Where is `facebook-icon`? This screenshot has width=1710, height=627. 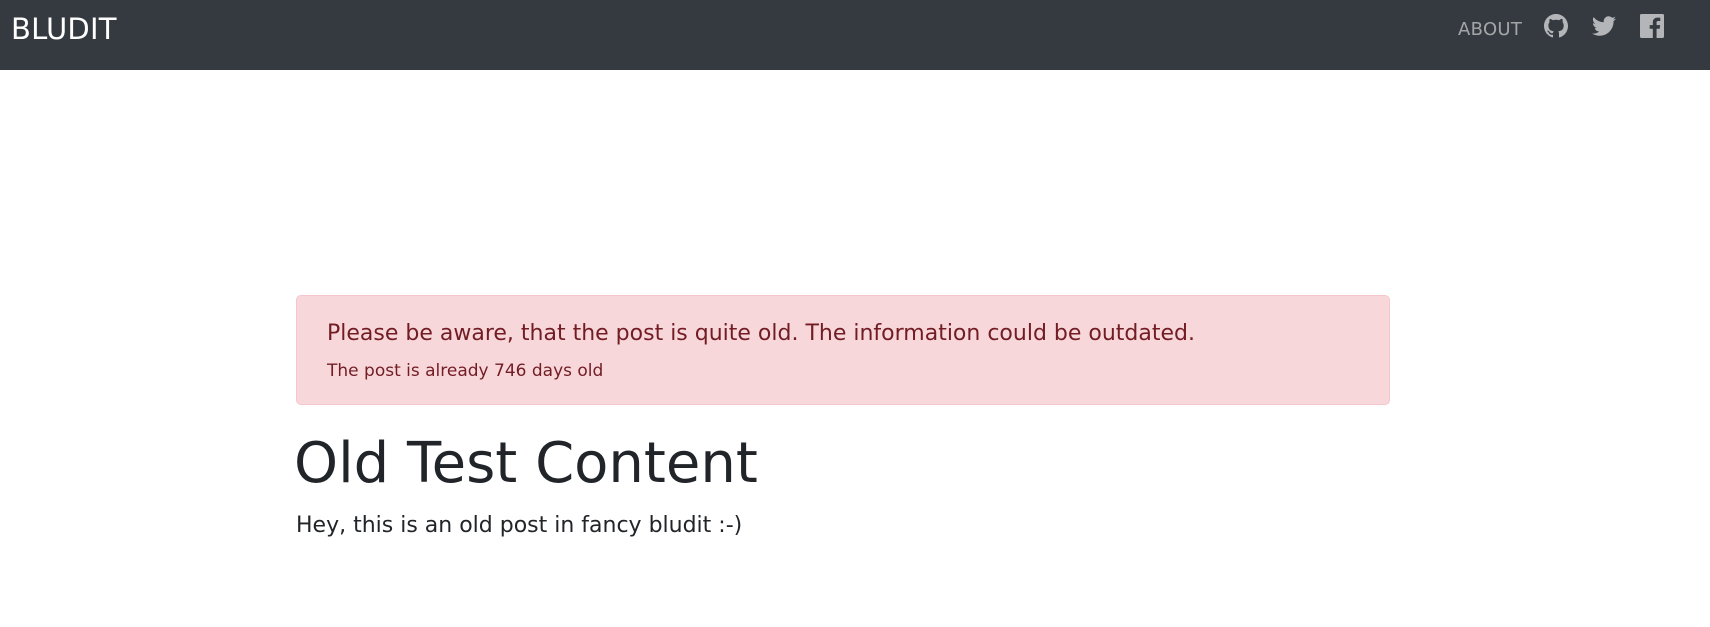 facebook-icon is located at coordinates (1652, 26).